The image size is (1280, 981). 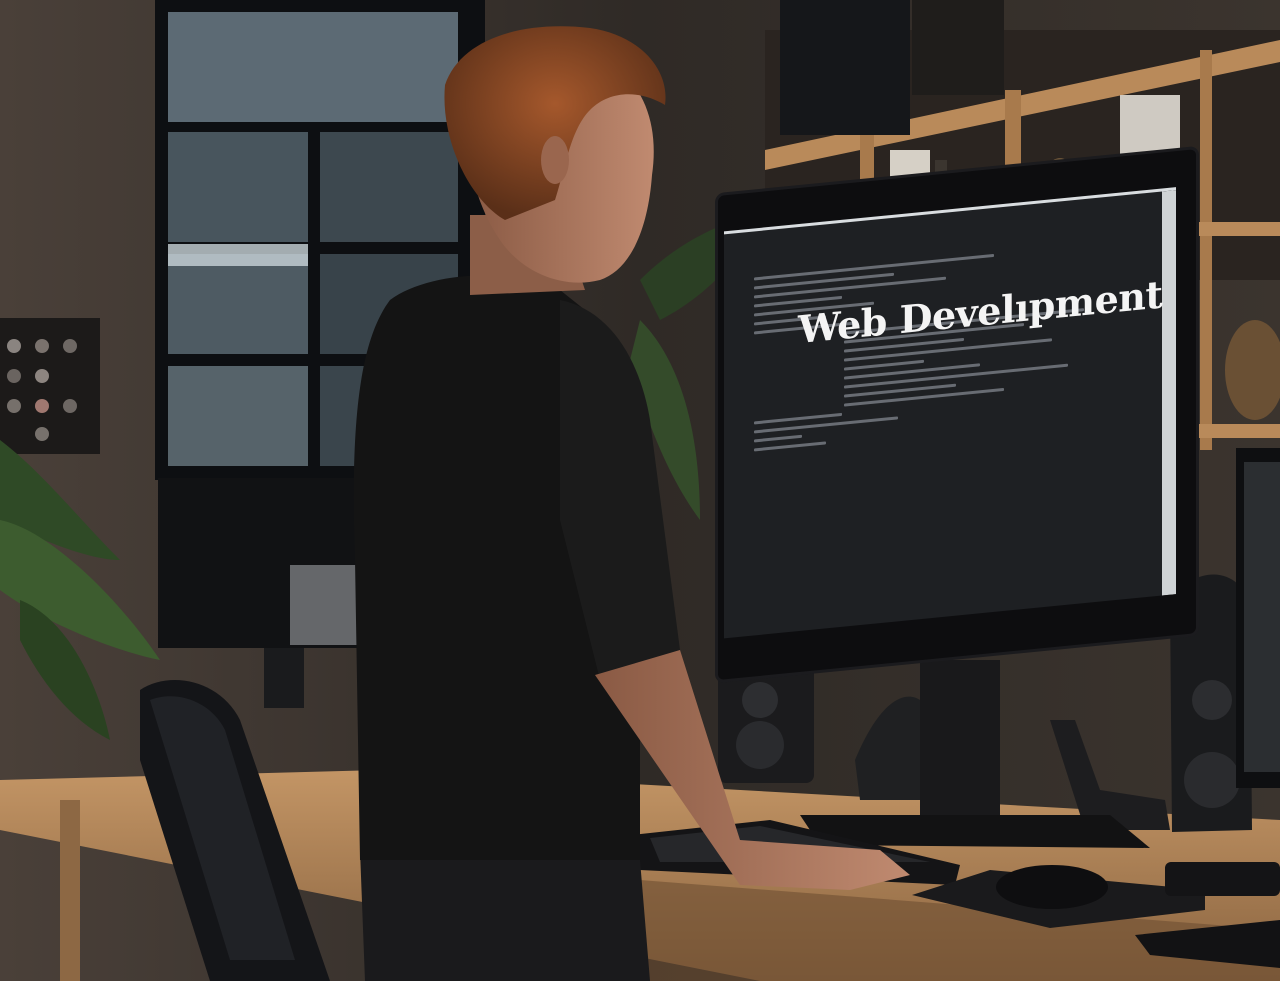 What do you see at coordinates (505, 915) in the screenshot?
I see `pants` at bounding box center [505, 915].